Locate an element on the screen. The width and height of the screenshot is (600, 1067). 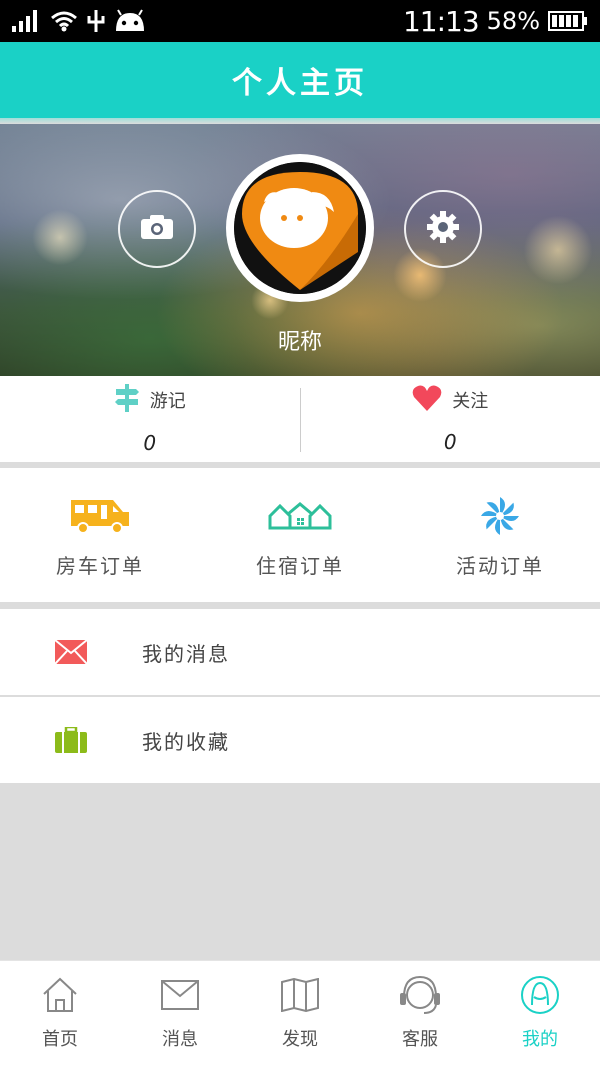
briefcase-icon is located at coordinates (71, 740).